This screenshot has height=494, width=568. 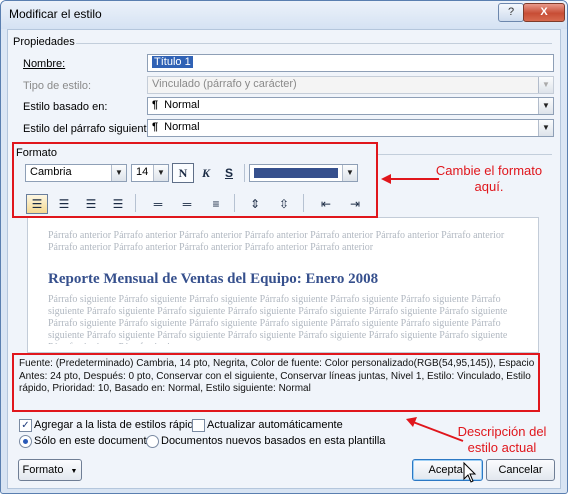 What do you see at coordinates (489, 178) in the screenshot?
I see `format-callout: Cambie el formato aquí.` at bounding box center [489, 178].